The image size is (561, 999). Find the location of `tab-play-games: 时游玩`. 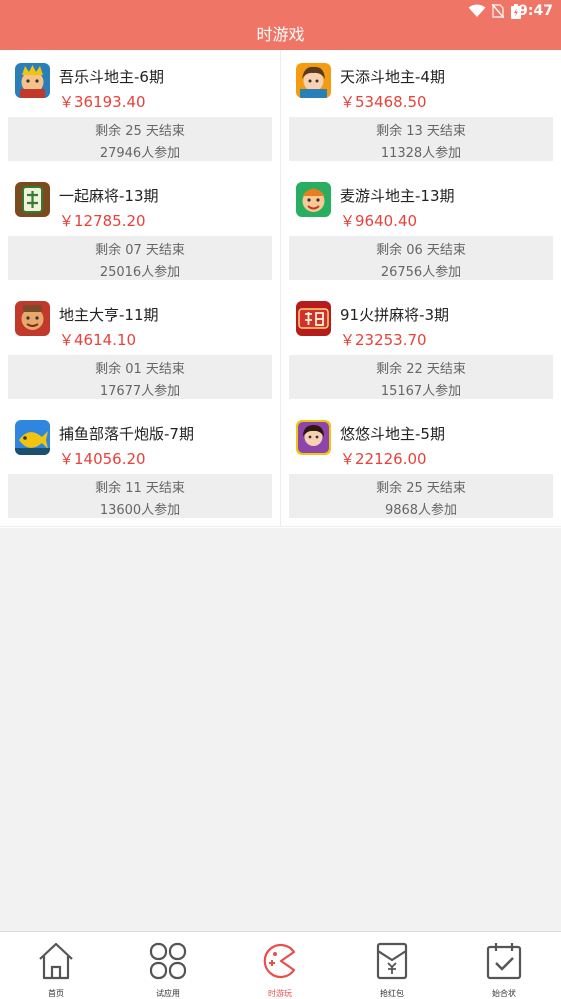

tab-play-games: 时游玩 is located at coordinates (280, 965).